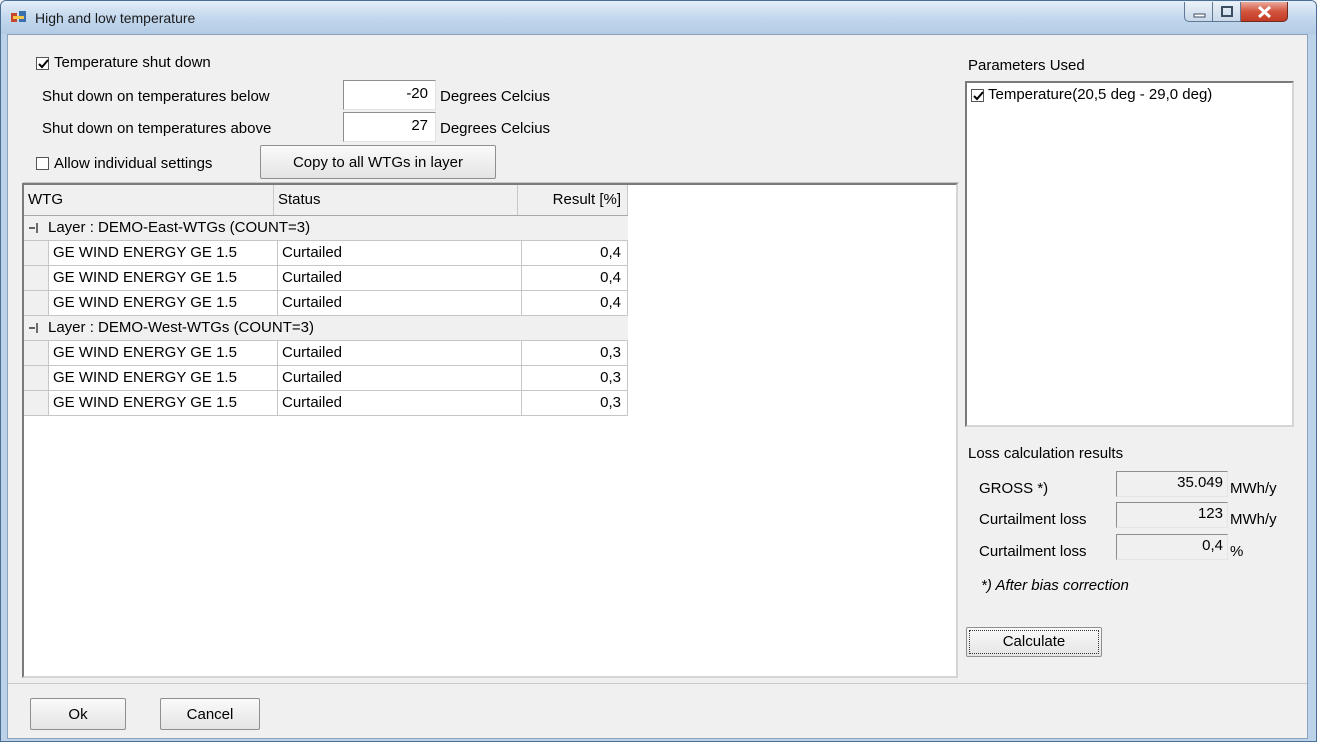 Image resolution: width=1317 pixels, height=742 pixels. Describe the element at coordinates (149, 200) in the screenshot. I see `column-header-wtg: WTG` at that location.